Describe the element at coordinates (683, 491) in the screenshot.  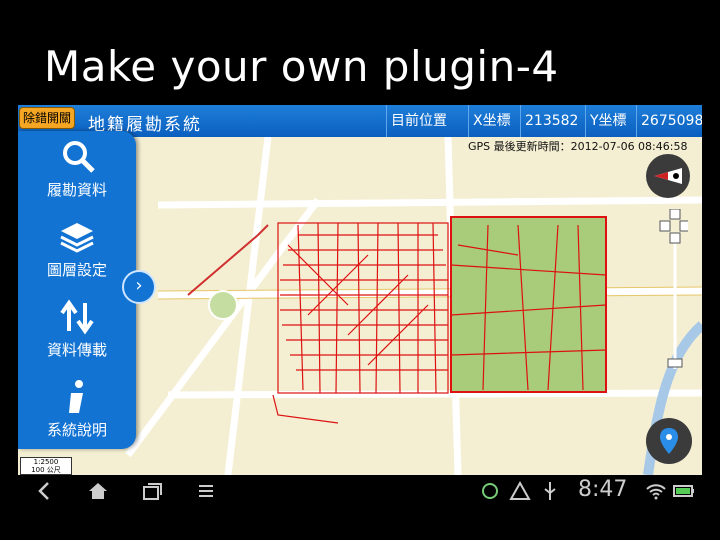
I see `battery-charging-icon` at that location.